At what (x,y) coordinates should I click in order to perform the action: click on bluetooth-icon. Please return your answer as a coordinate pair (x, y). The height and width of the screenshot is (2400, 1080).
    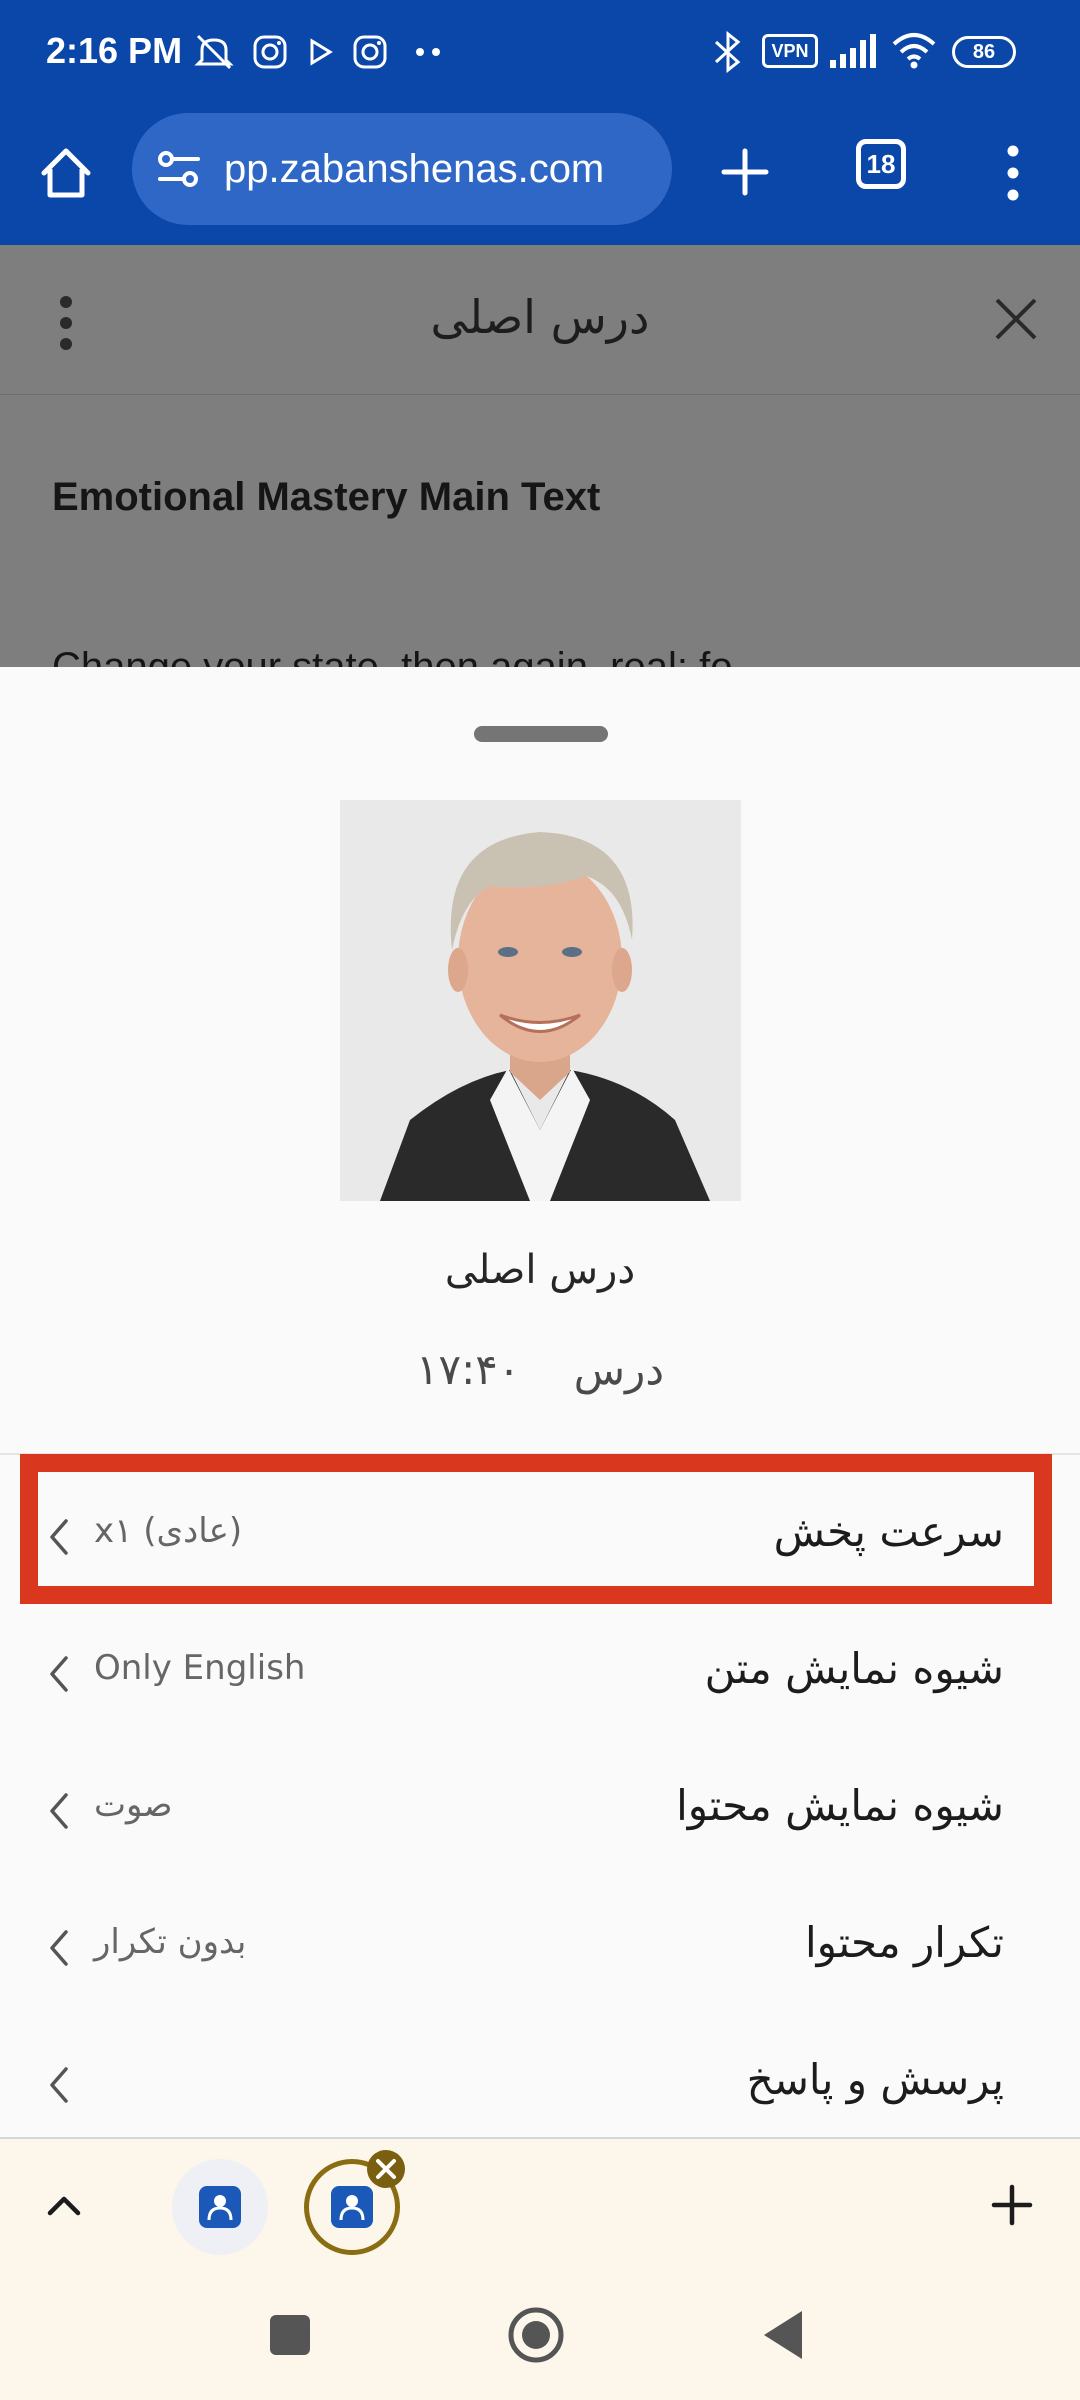
    Looking at the image, I should click on (727, 52).